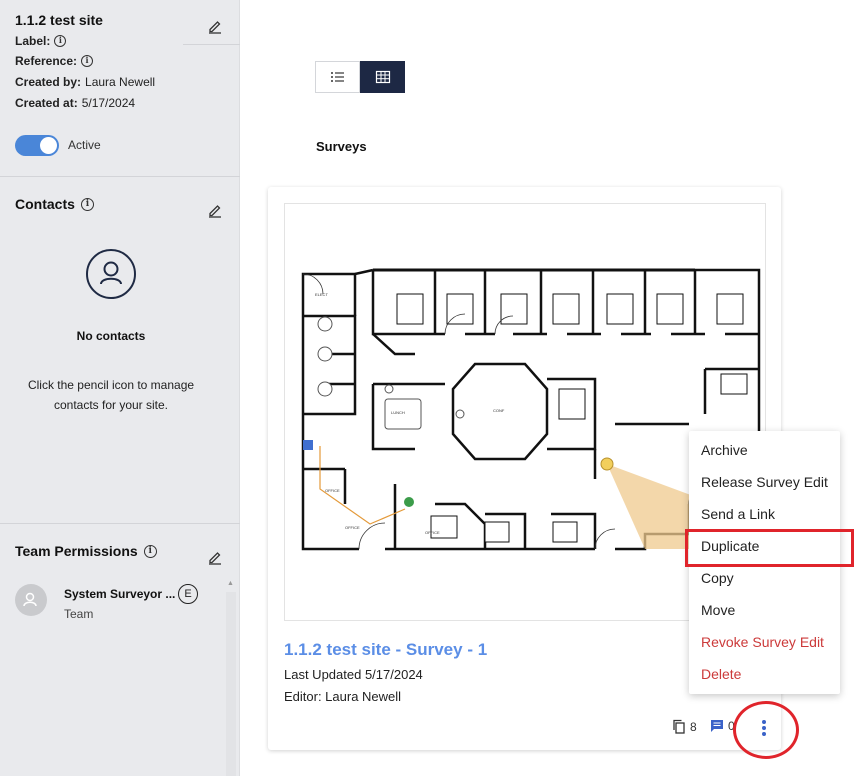 The image size is (868, 776). What do you see at coordinates (385, 650) in the screenshot?
I see `survey-title-link: 1.1.2 test site - Survey - 1` at bounding box center [385, 650].